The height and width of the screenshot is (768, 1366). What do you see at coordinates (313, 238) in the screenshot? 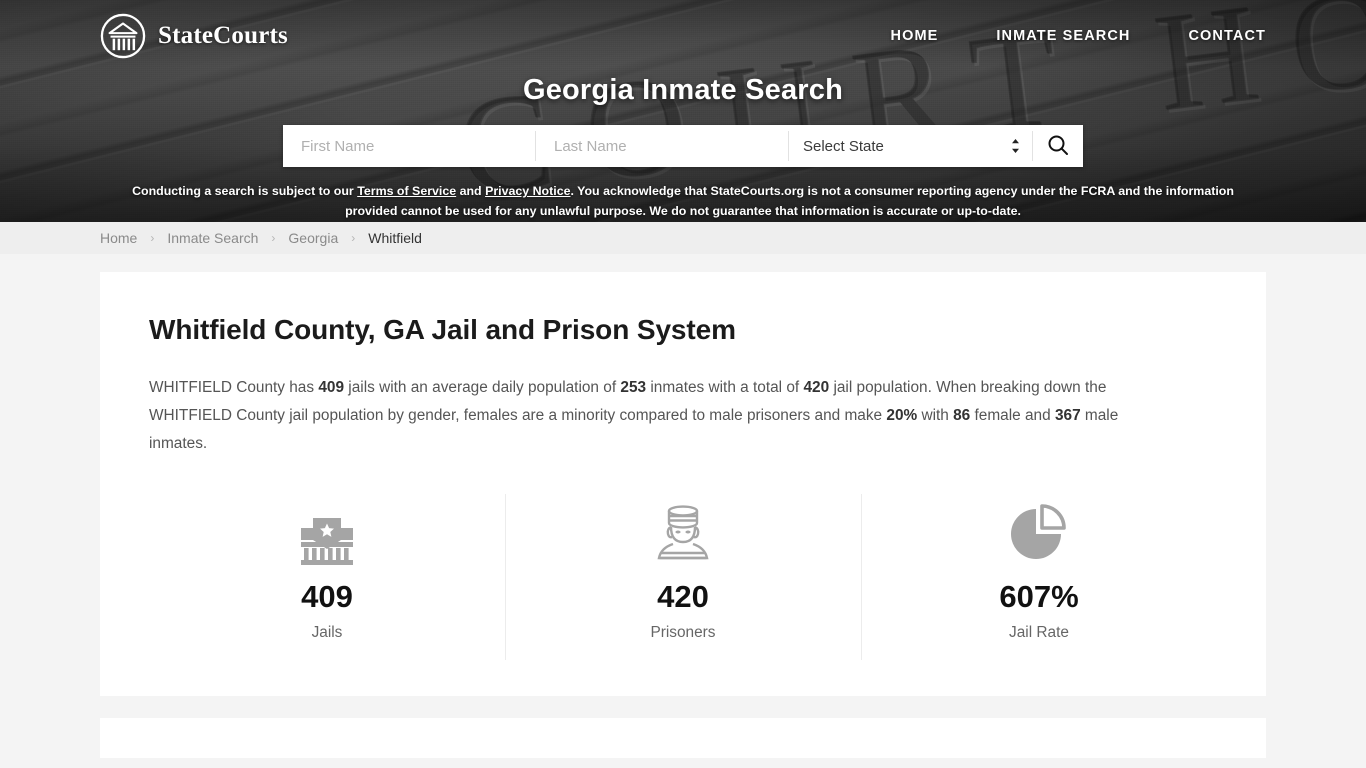
I see `breadcrumb-item-georgia: Georgia` at bounding box center [313, 238].